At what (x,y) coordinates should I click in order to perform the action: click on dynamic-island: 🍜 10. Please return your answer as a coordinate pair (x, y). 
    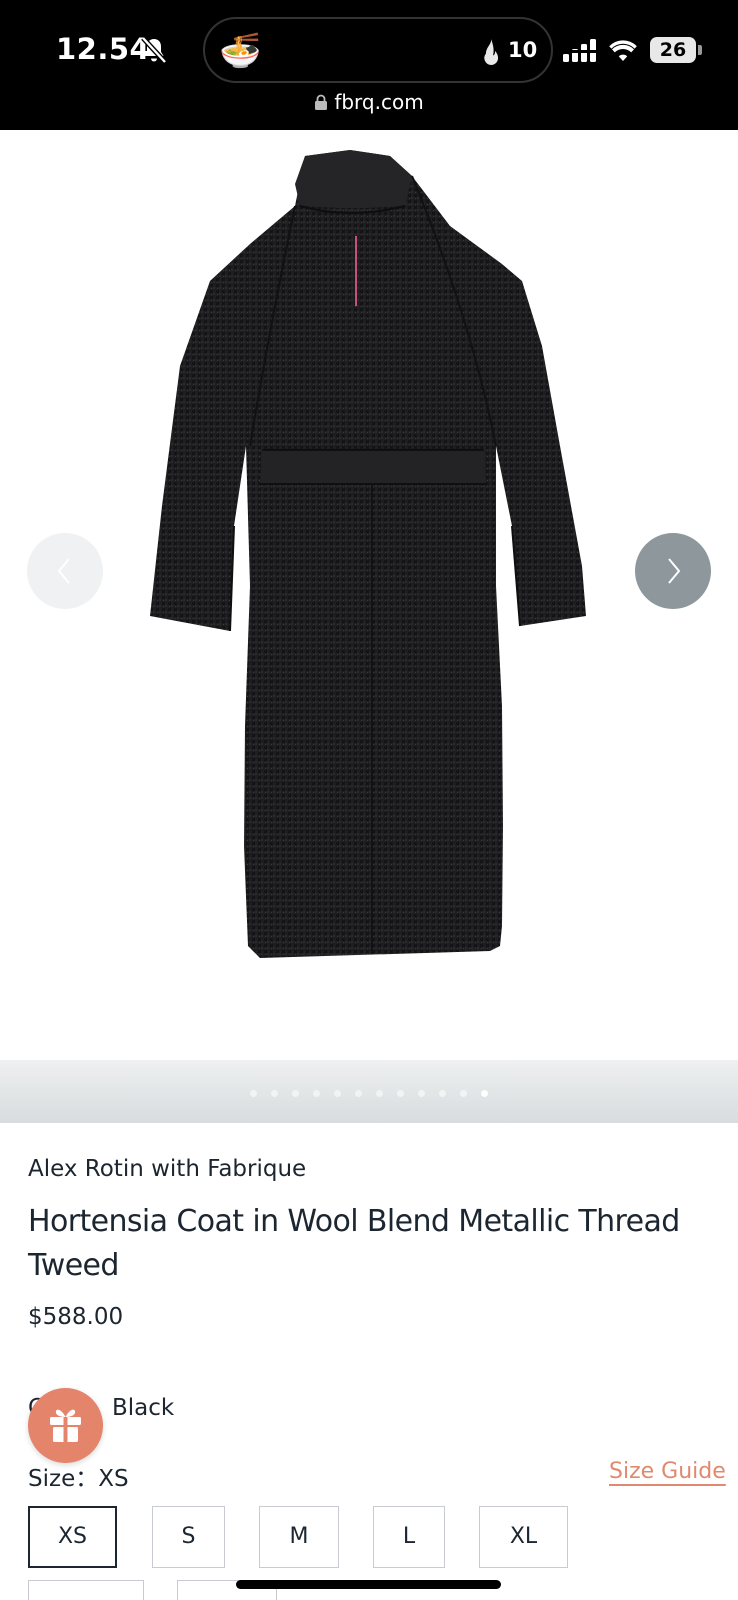
    Looking at the image, I should click on (378, 50).